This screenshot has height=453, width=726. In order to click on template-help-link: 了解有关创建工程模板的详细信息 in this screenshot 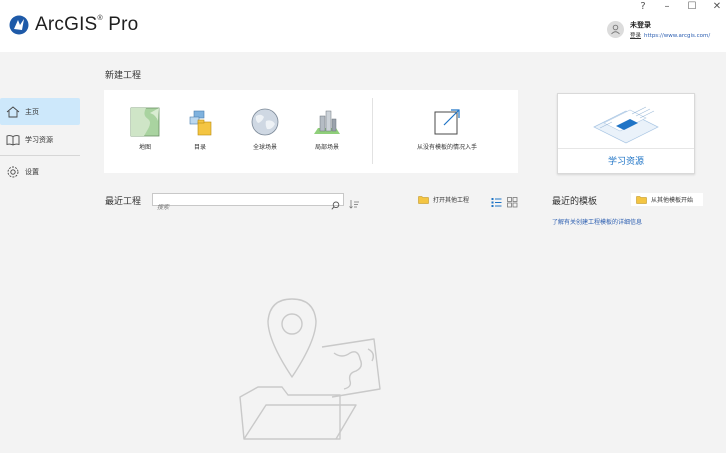, I will do `click(597, 221)`.